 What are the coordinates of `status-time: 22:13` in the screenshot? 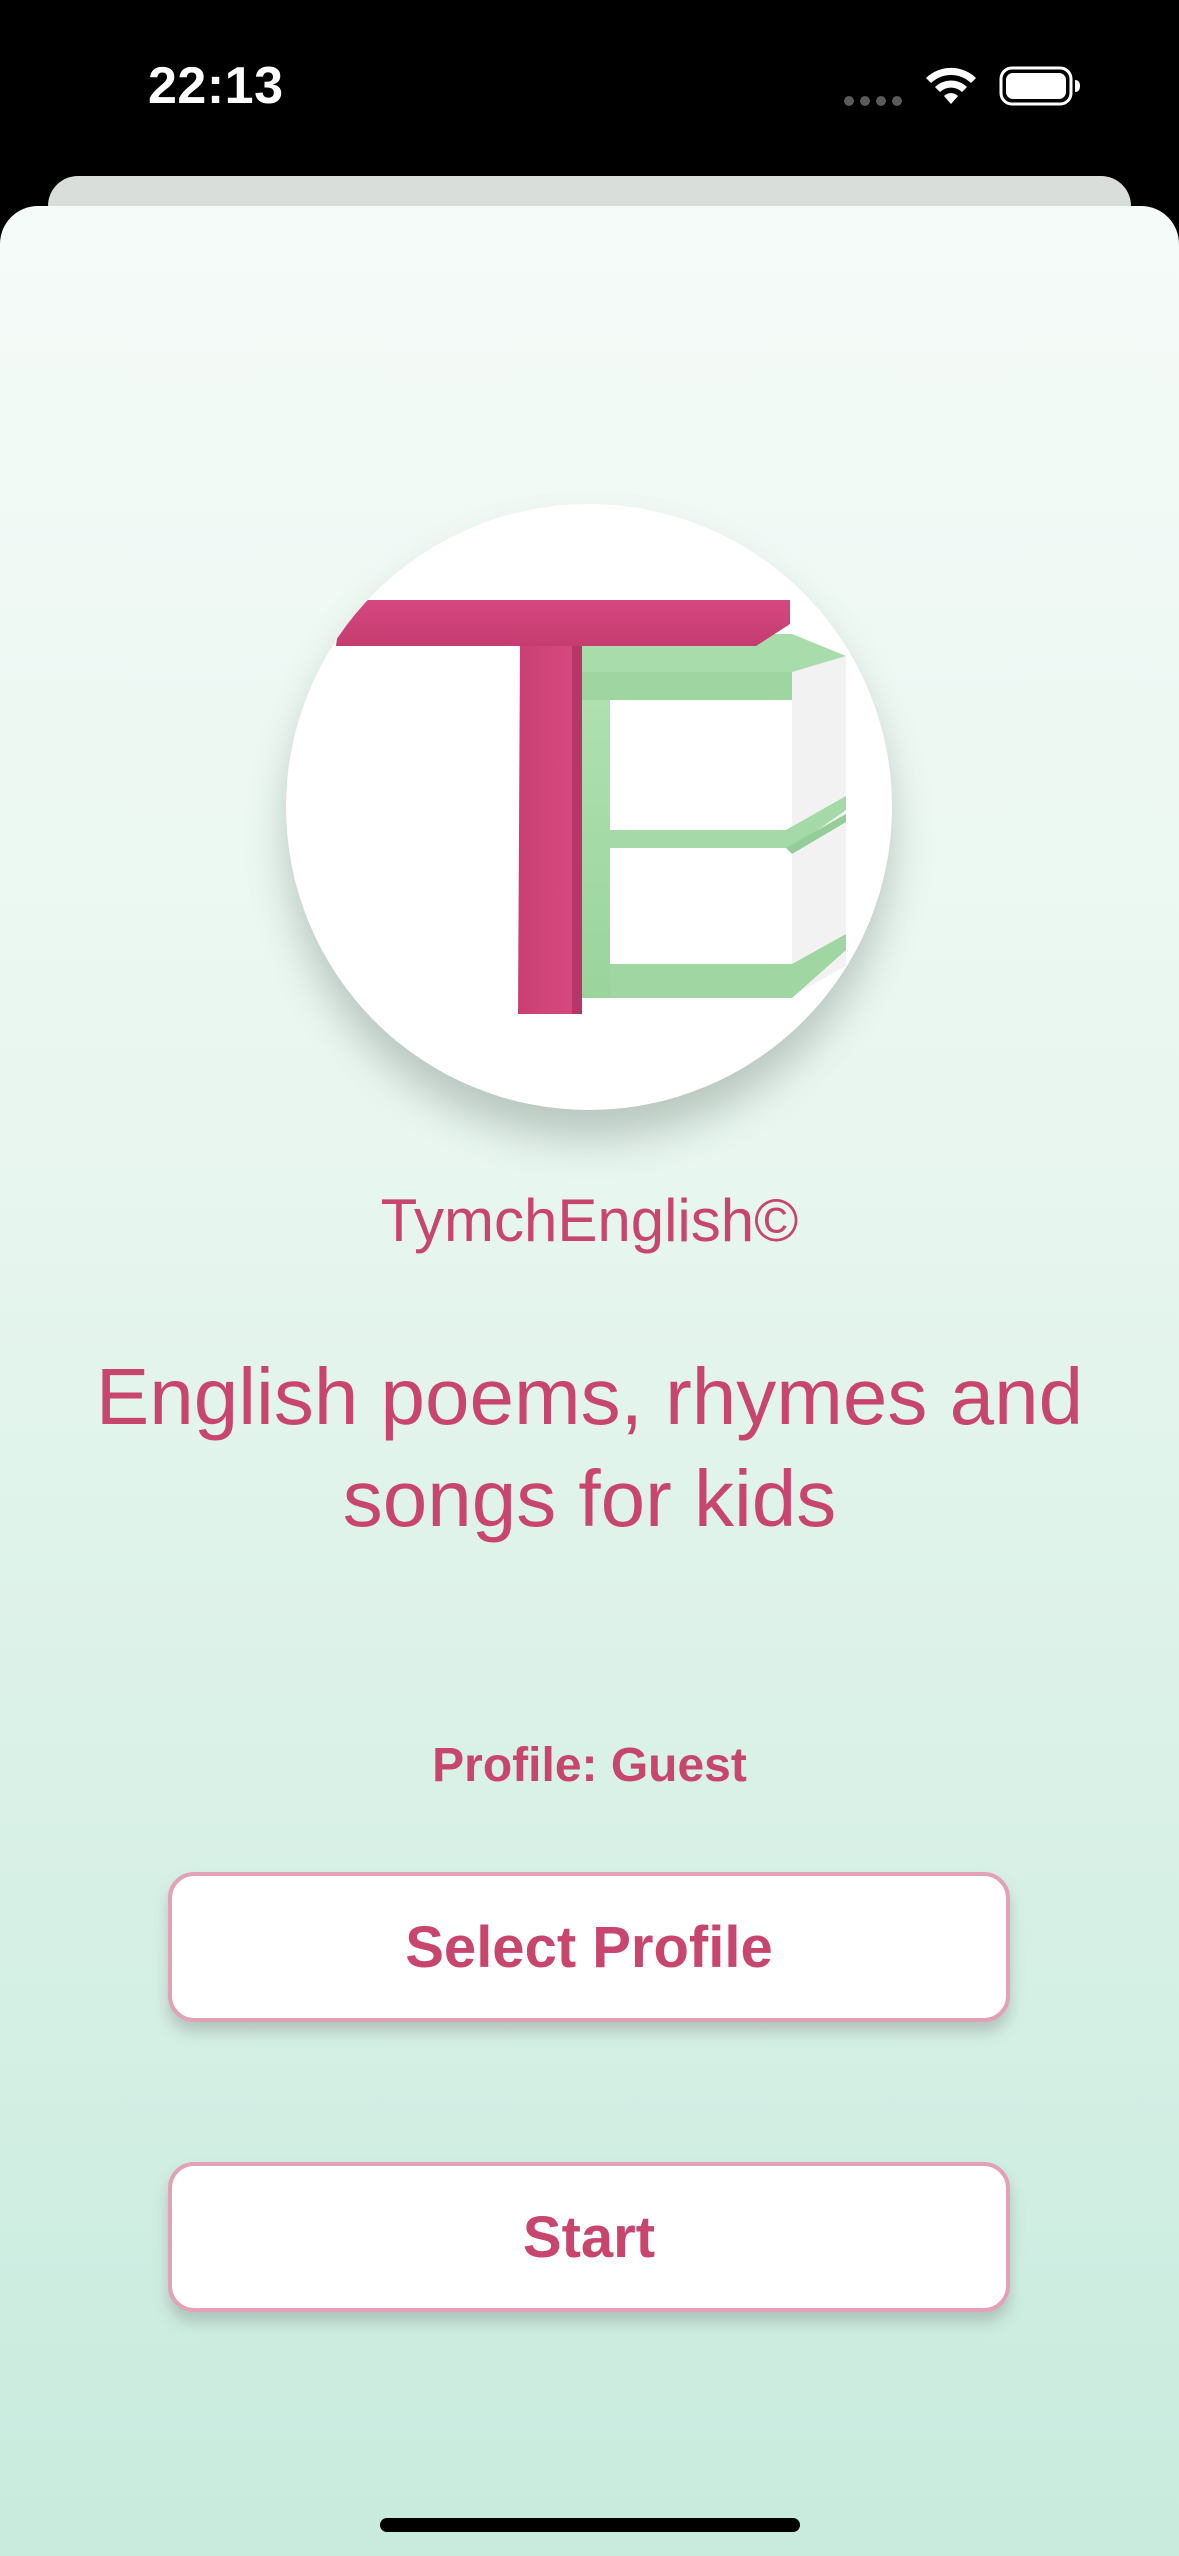 It's located at (216, 86).